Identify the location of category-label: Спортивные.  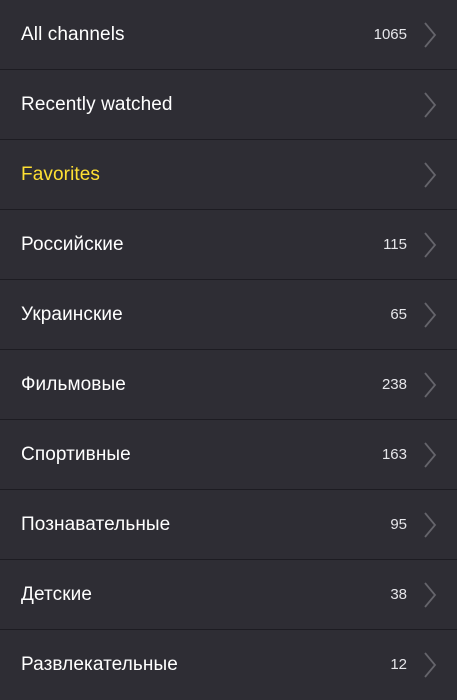
(76, 454).